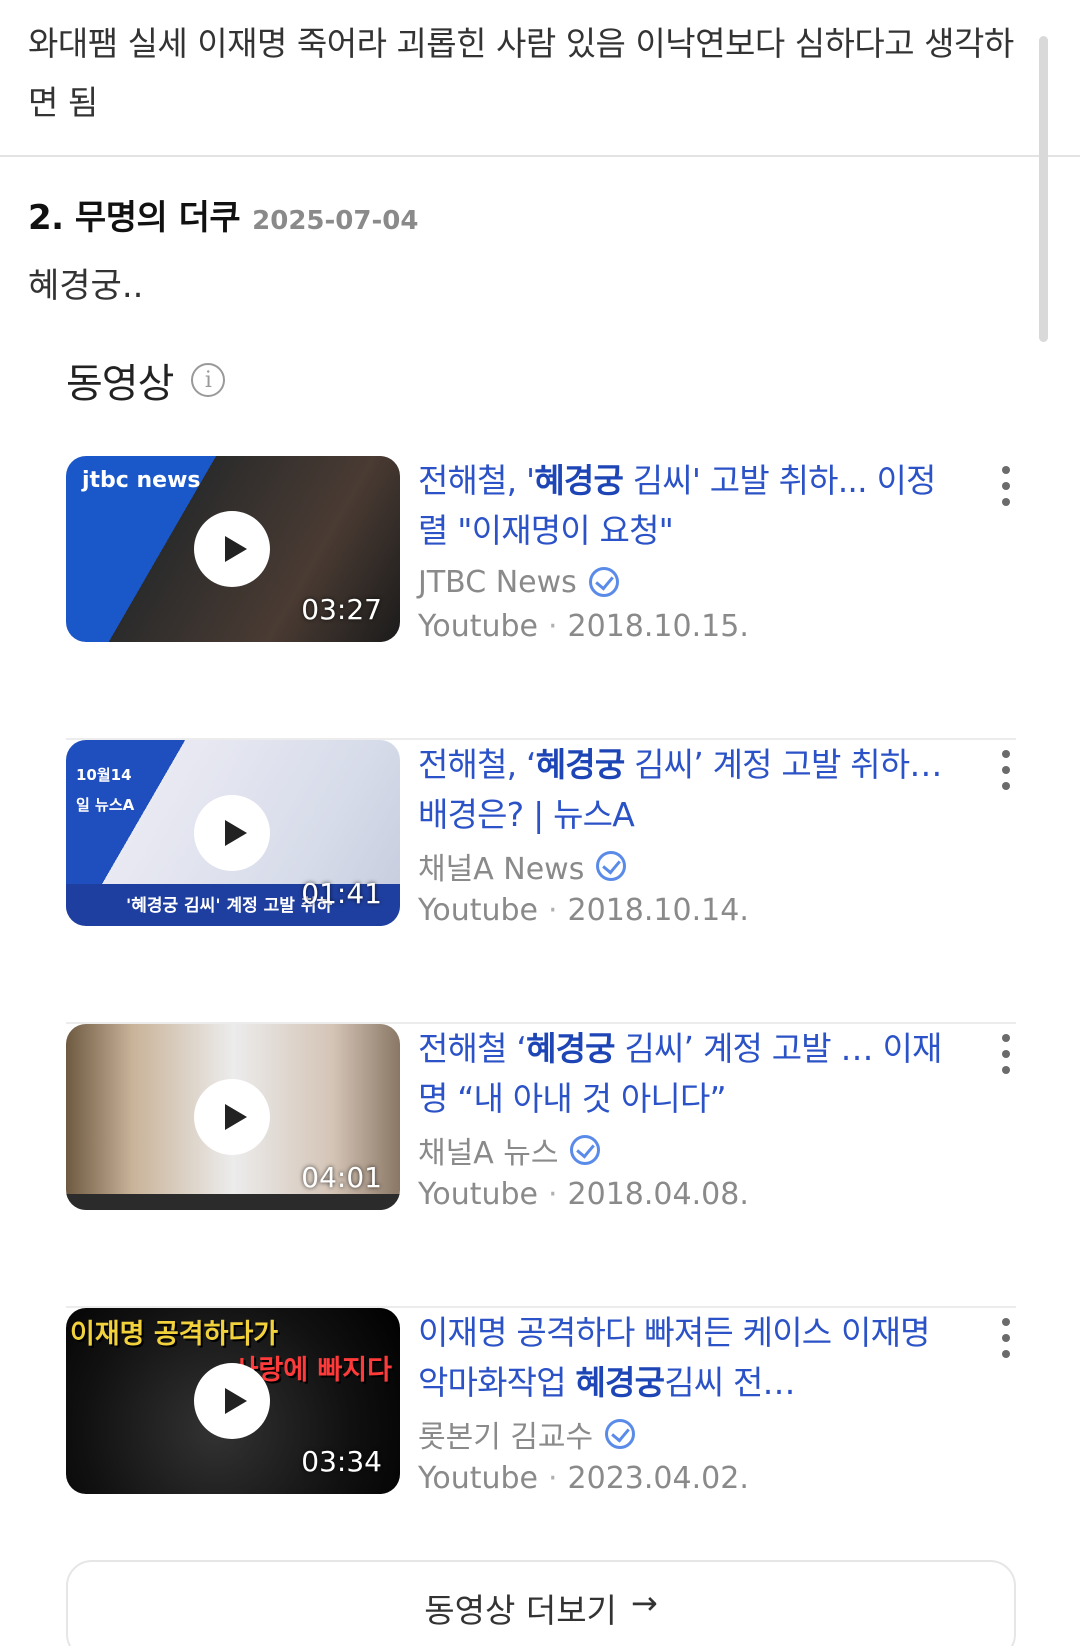  What do you see at coordinates (86, 286) in the screenshot?
I see `comment-body: 혜경궁..` at bounding box center [86, 286].